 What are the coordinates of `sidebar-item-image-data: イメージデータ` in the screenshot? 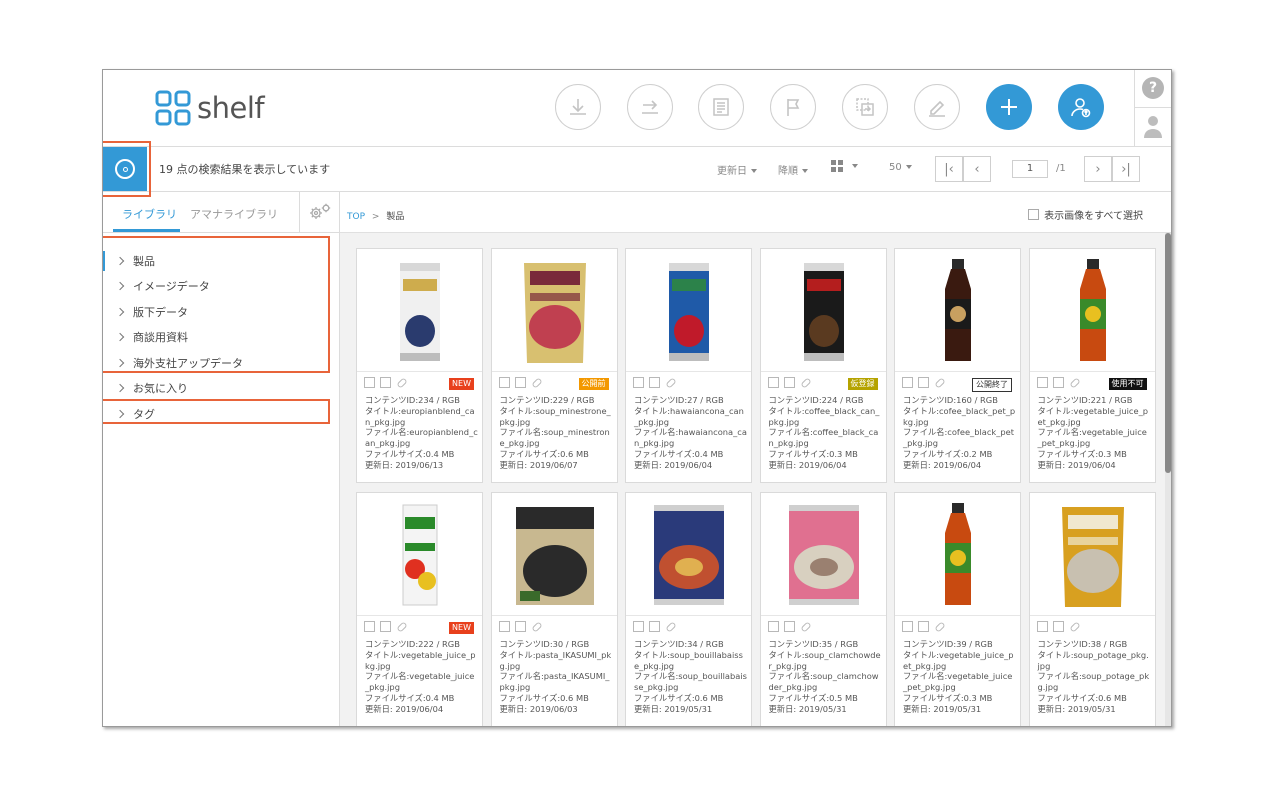 It's located at (221, 287).